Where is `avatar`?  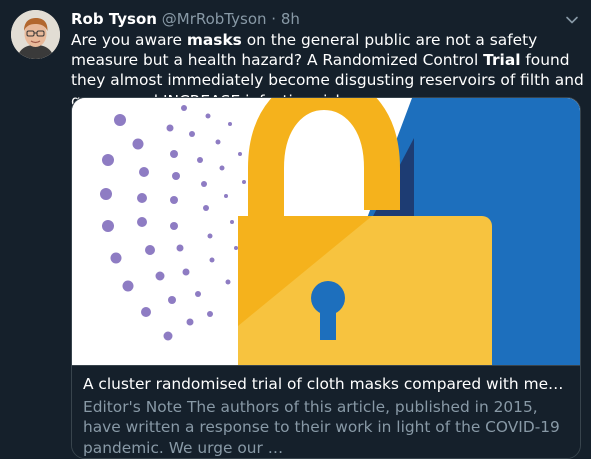 avatar is located at coordinates (35, 34).